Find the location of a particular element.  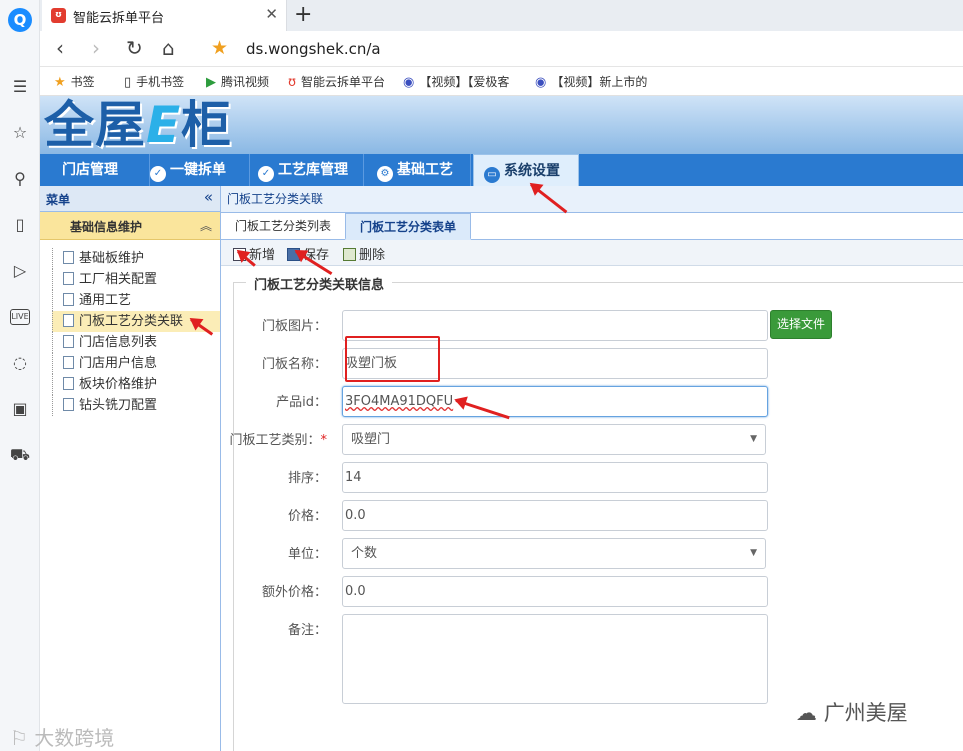

extra-price-field: 0.0 is located at coordinates (555, 591).